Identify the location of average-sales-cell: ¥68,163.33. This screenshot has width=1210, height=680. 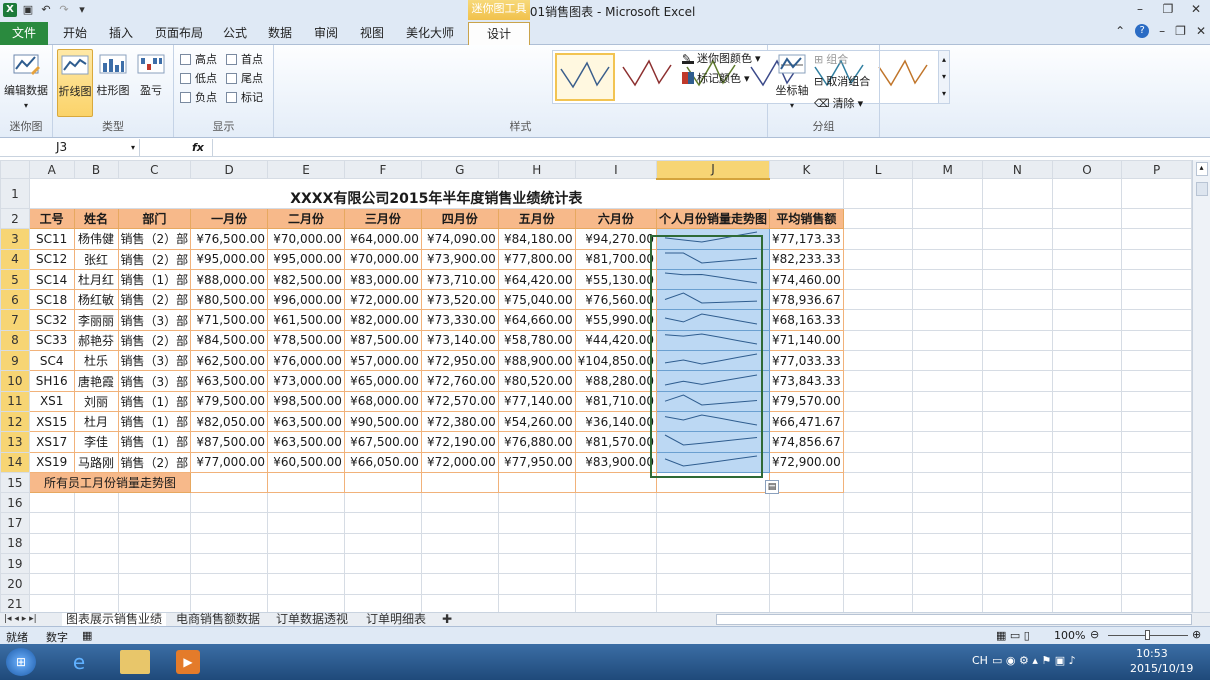
(806, 320).